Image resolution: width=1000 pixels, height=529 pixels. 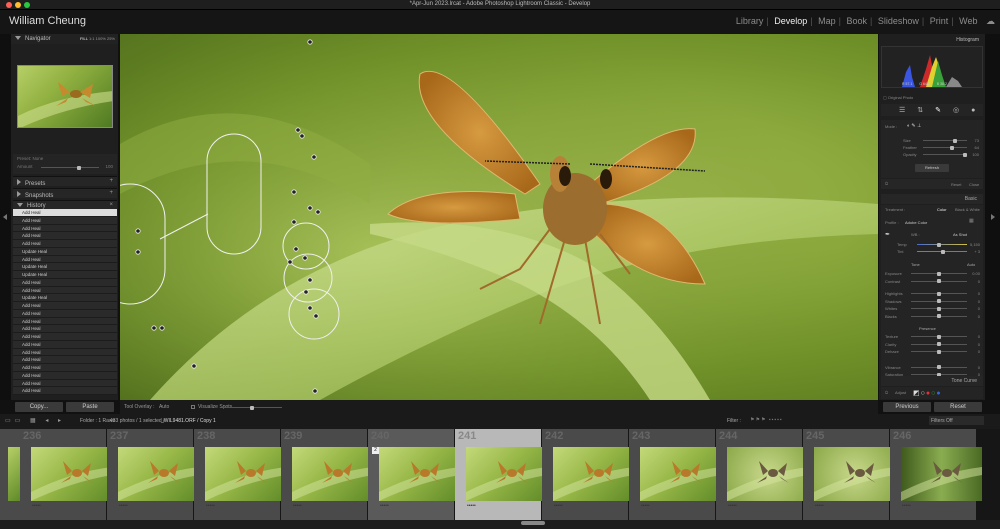 I want to click on clear-history-icon: ×, so click(x=111, y=205).